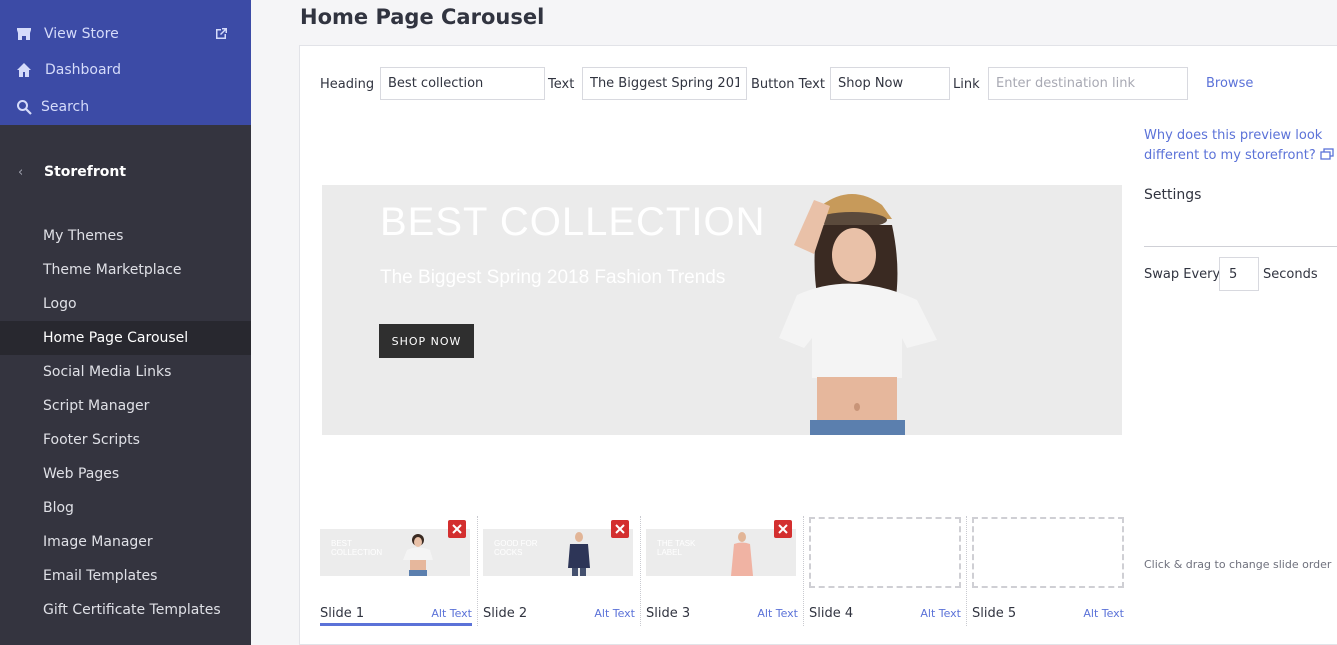 The height and width of the screenshot is (645, 1337). I want to click on button-text-label: Button Text, so click(788, 84).